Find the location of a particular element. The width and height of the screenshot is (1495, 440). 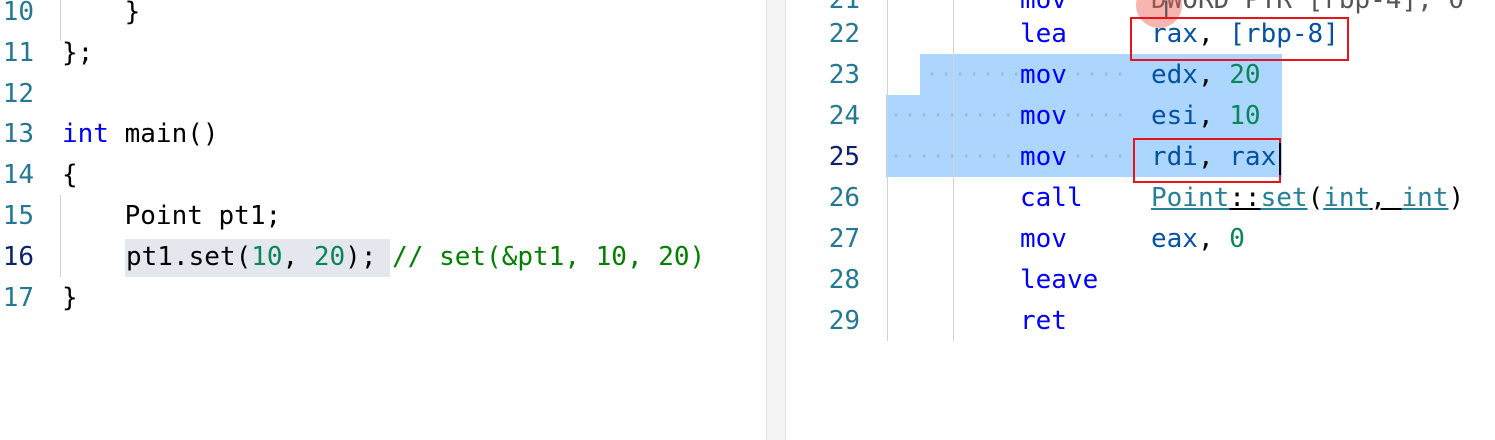

comment: // set(&pt1, 10, 20) is located at coordinates (541, 257).